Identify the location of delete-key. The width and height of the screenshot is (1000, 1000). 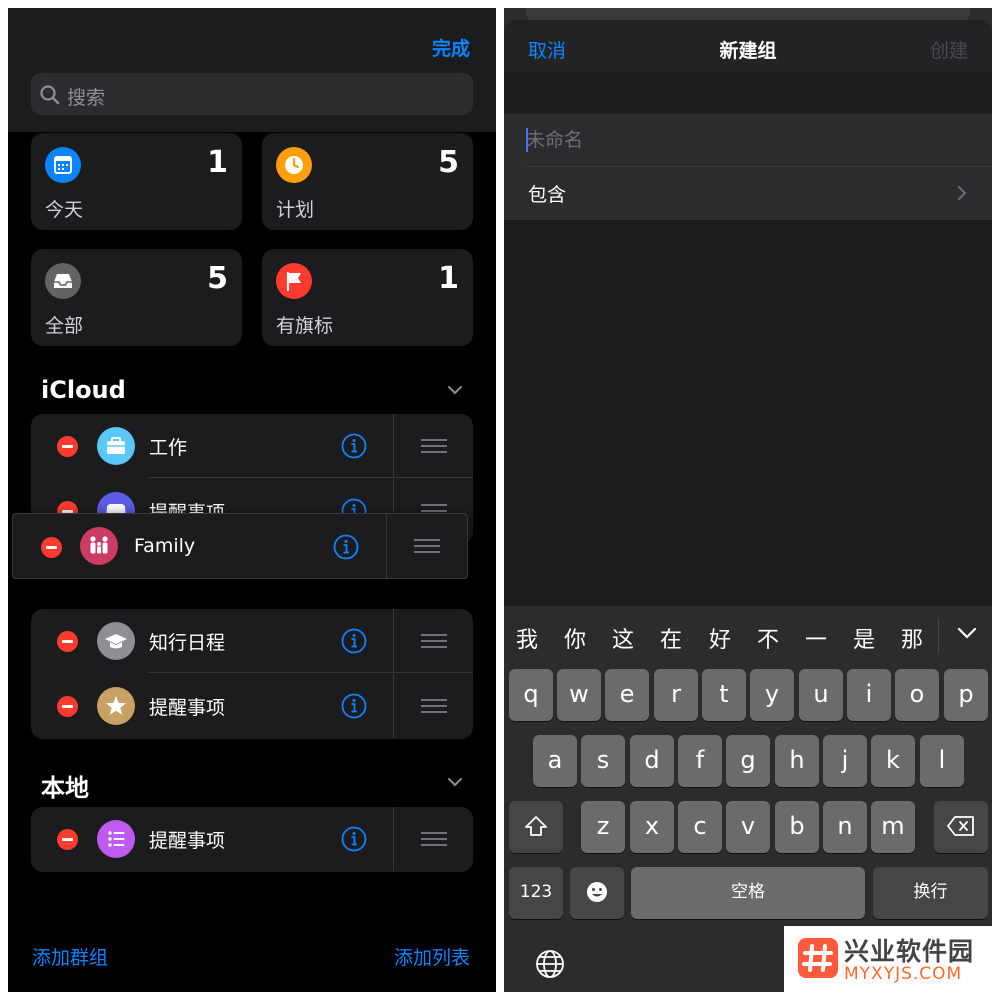
(961, 827).